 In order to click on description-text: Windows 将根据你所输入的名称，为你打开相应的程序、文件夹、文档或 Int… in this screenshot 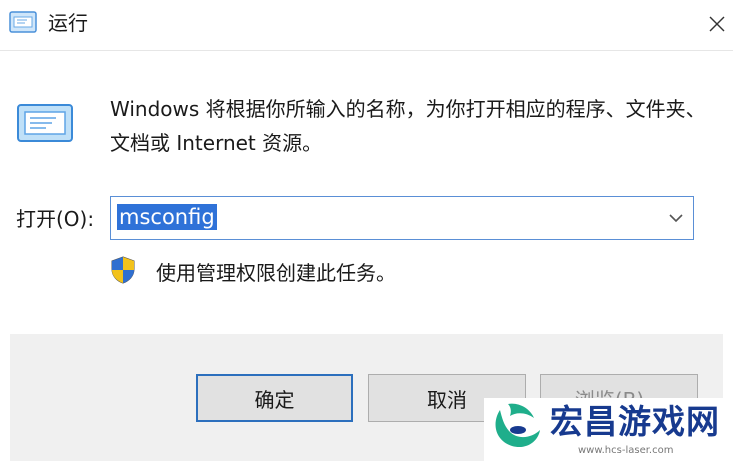, I will do `click(408, 126)`.